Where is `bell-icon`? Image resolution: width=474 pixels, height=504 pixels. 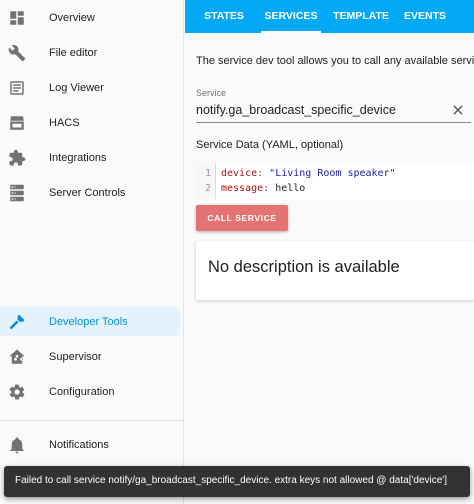 bell-icon is located at coordinates (17, 445).